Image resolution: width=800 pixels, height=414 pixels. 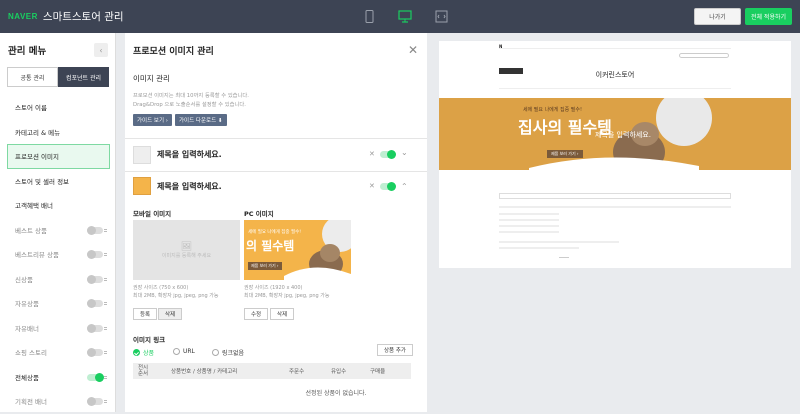 What do you see at coordinates (57, 205) in the screenshot?
I see `sidebar-item-benefit-banner: 고객혜택 배너` at bounding box center [57, 205].